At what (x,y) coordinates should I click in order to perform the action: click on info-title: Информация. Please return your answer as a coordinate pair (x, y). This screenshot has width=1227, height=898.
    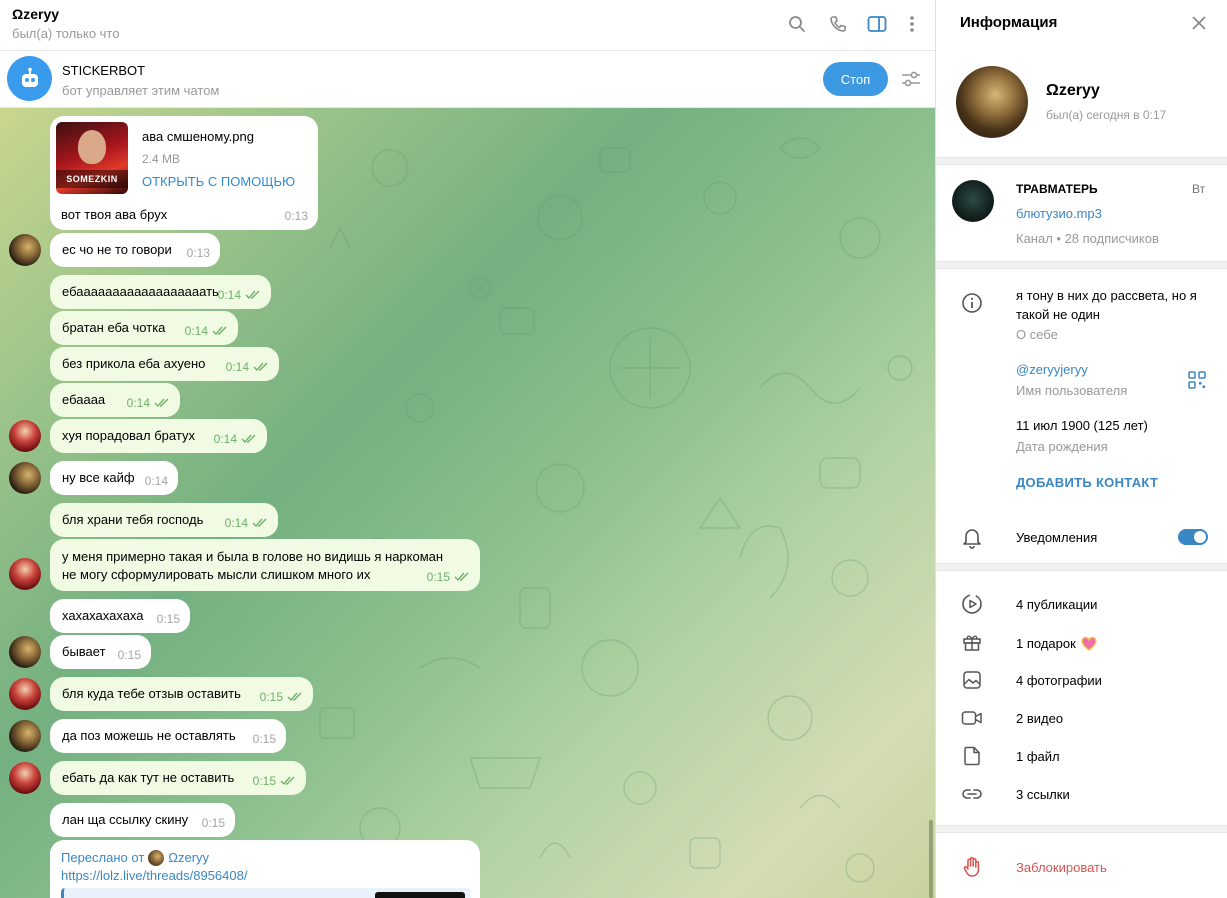
    Looking at the image, I should click on (1009, 22).